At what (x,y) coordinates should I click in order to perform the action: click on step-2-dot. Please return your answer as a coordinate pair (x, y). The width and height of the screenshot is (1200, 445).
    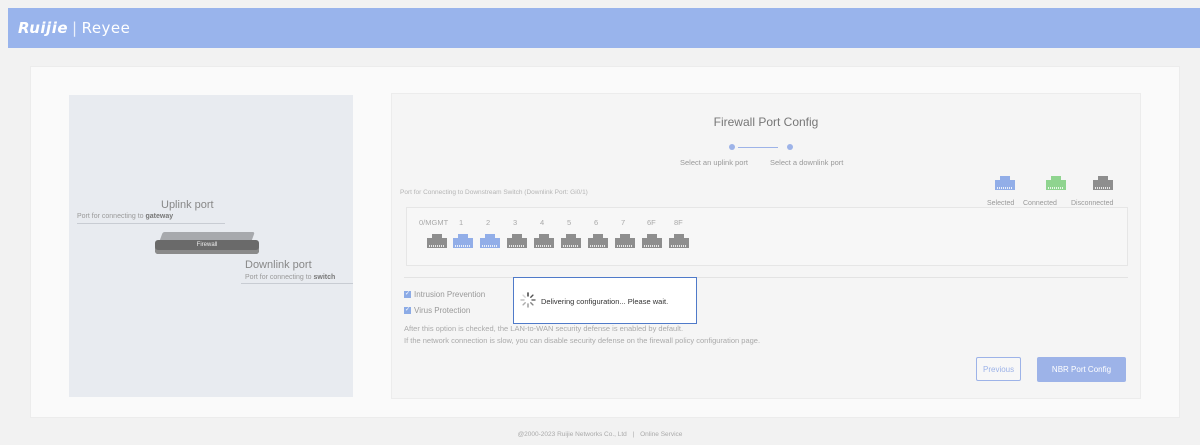
    Looking at the image, I should click on (790, 147).